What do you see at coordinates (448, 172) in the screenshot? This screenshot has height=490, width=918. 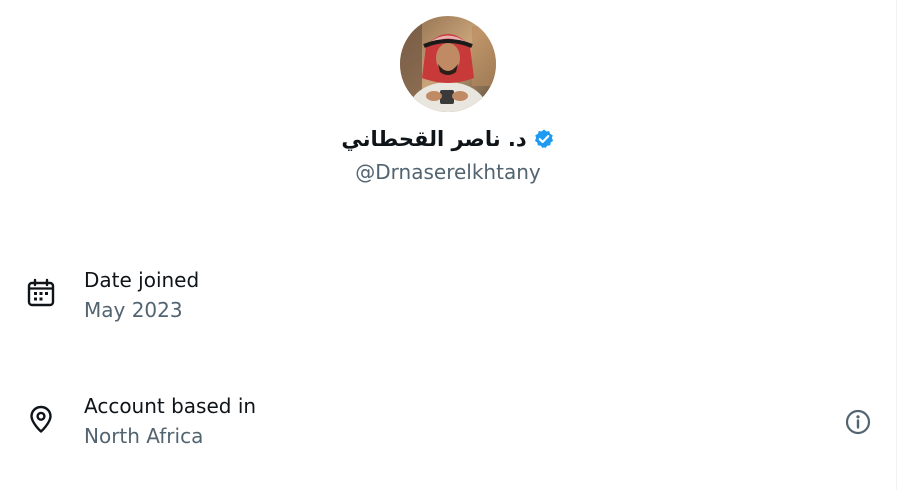 I see `profile-handle: @Drnaserelkhtany` at bounding box center [448, 172].